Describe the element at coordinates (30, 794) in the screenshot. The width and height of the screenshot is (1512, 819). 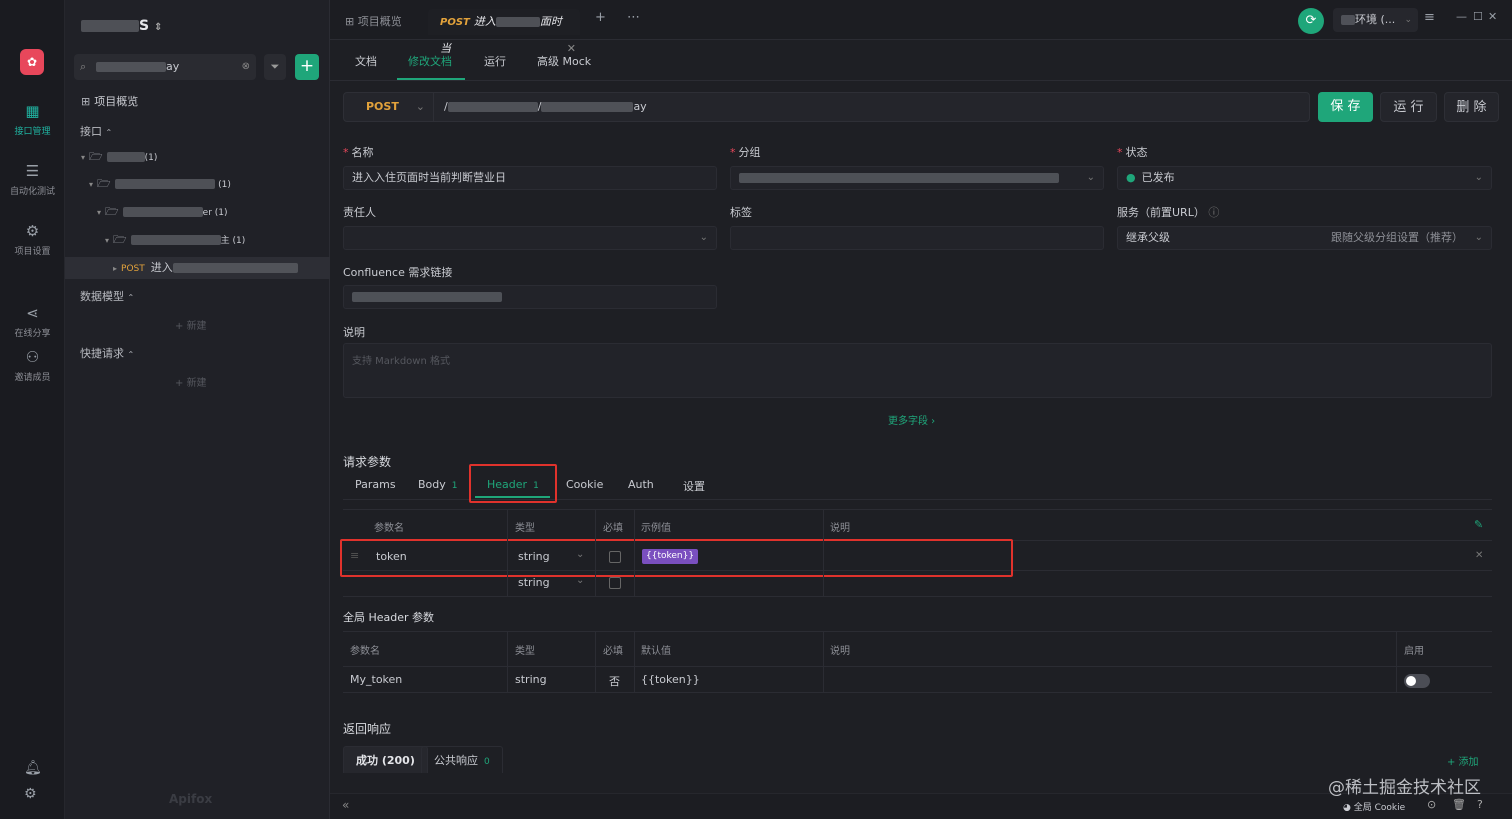
I see `settings-gear-icon: ⚙` at that location.